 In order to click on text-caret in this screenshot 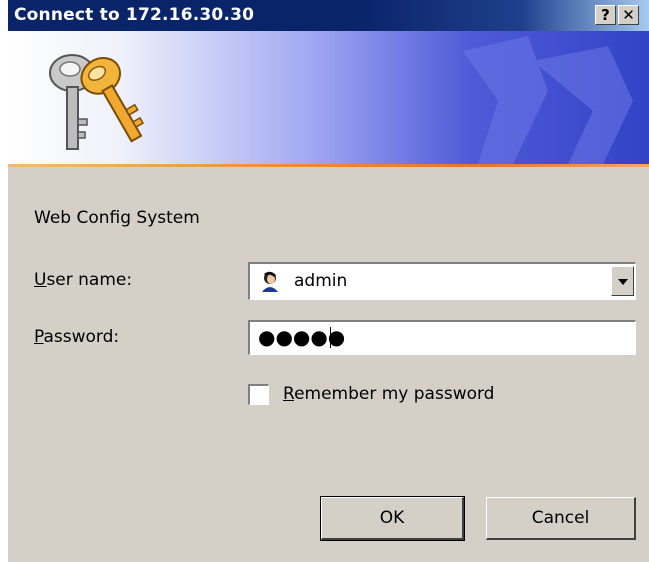, I will do `click(330, 337)`.